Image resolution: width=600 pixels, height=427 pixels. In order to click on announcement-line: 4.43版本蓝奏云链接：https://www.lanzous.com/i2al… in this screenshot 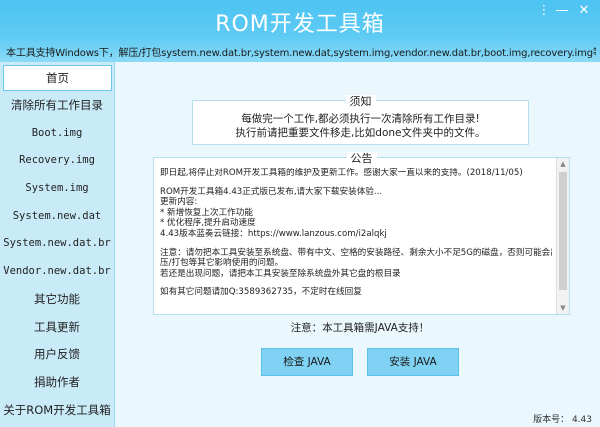, I will do `click(273, 233)`.